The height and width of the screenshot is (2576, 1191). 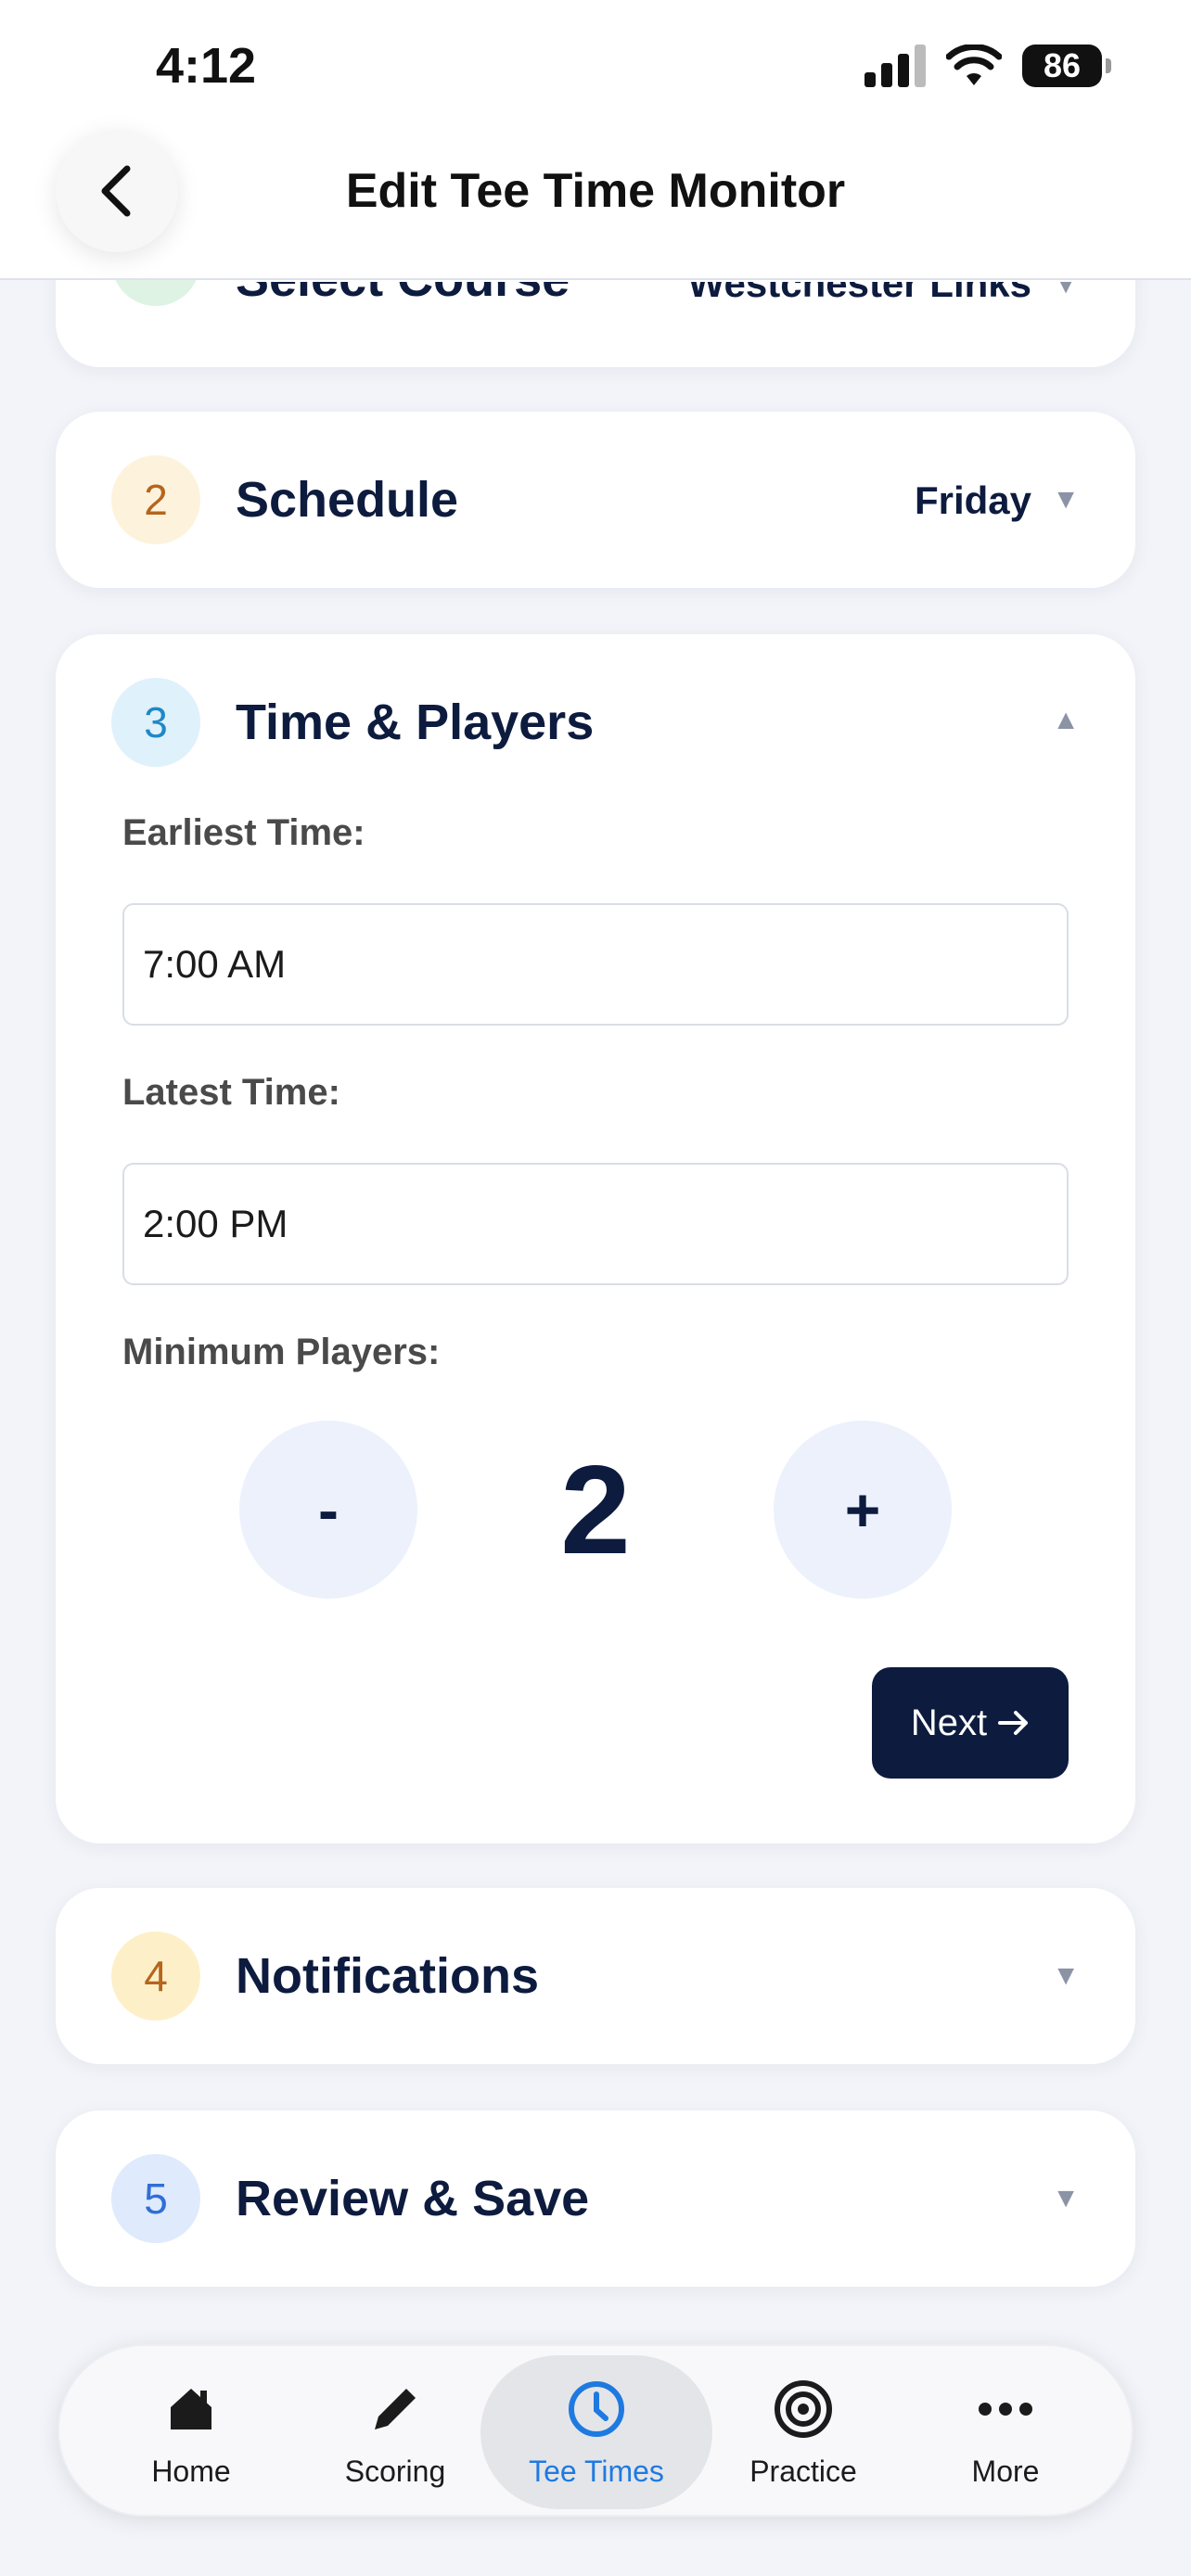 I want to click on tab-label-tee-times: Tee Times, so click(x=597, y=2471).